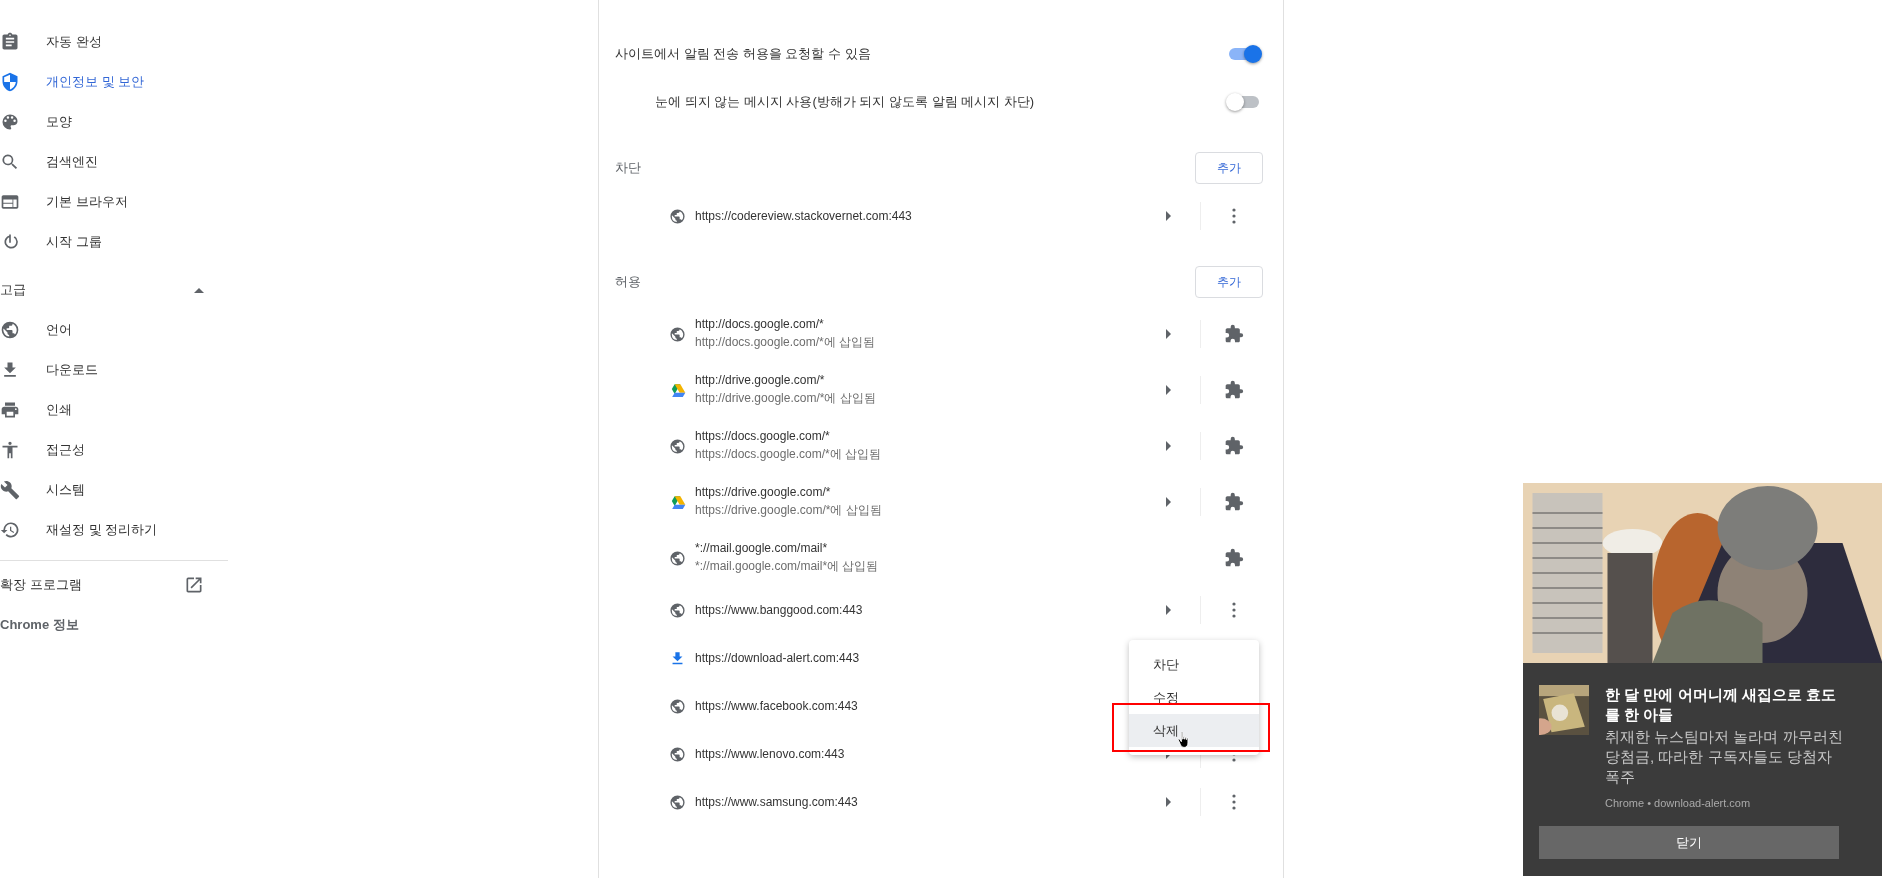 The image size is (1882, 878). I want to click on menu-item: 삭제, so click(1194, 730).